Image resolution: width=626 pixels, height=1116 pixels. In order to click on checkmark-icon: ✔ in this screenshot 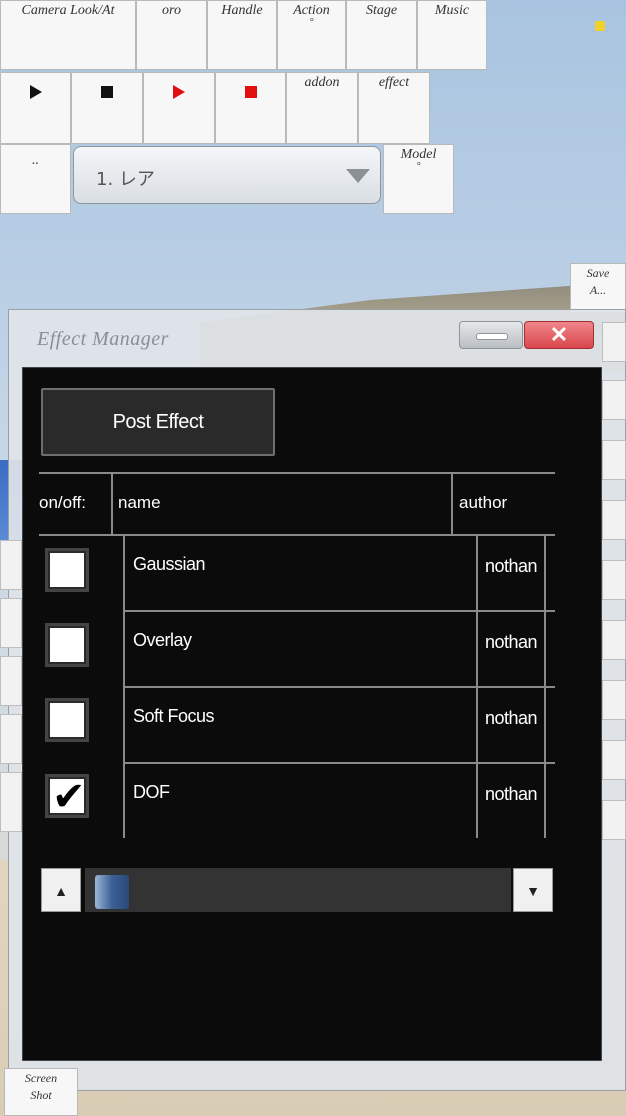, I will do `click(69, 797)`.